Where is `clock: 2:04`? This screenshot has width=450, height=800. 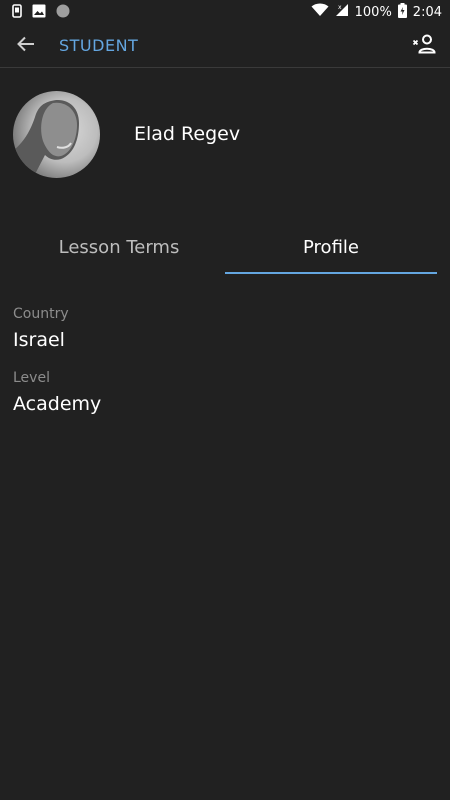 clock: 2:04 is located at coordinates (427, 12).